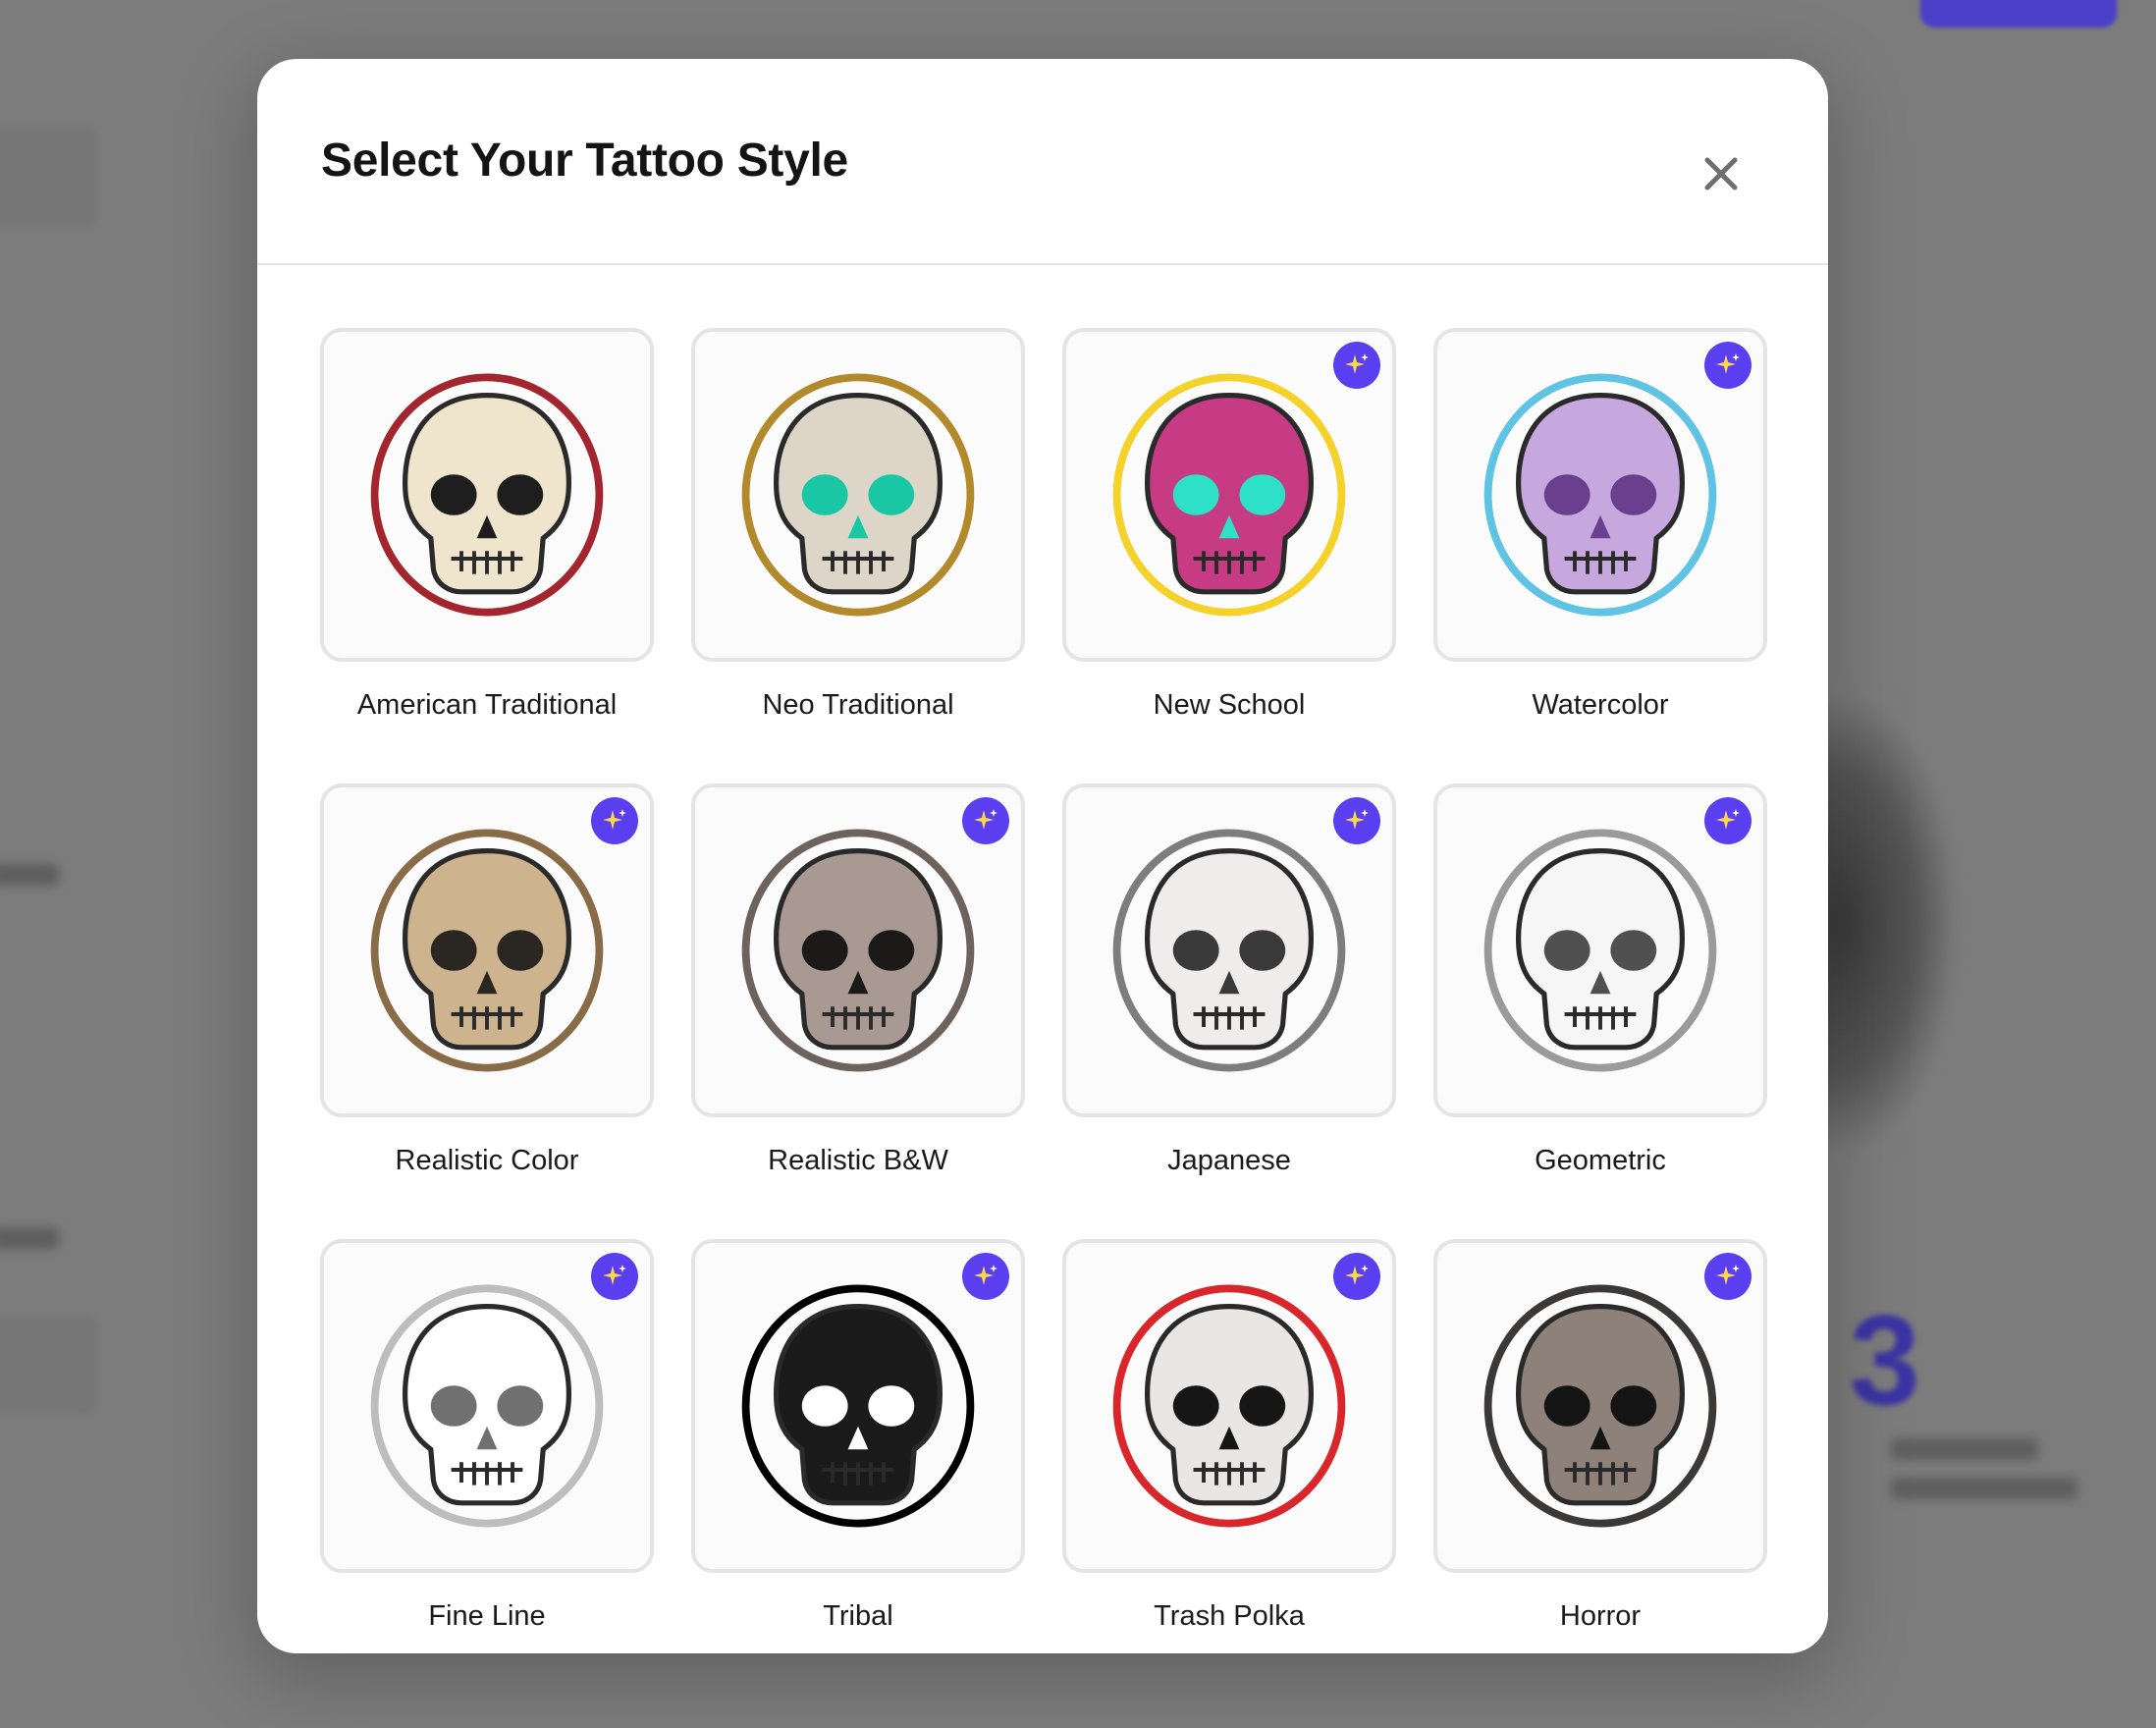 The width and height of the screenshot is (2156, 1728). I want to click on style-card-neo-traditional: Neo Traditional, so click(858, 525).